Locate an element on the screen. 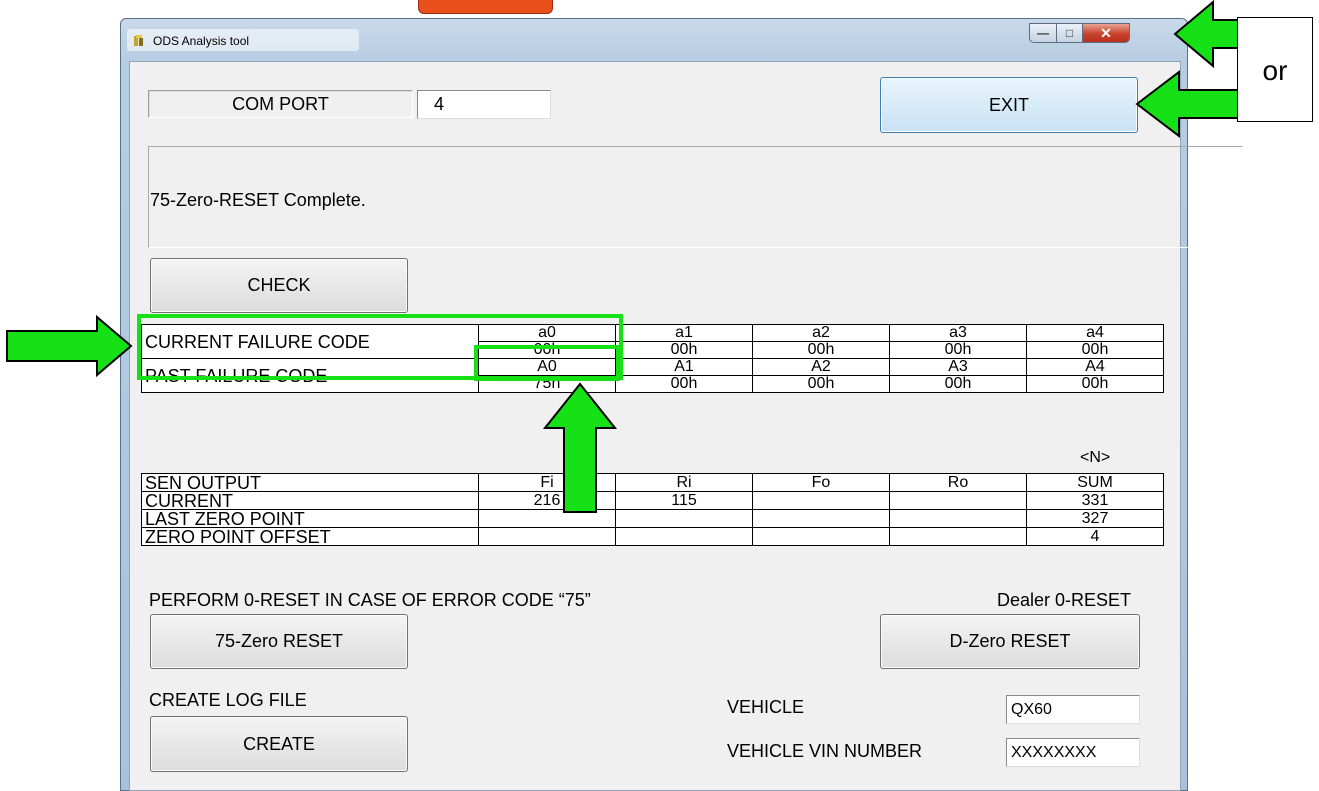 This screenshot has height=791, width=1319. a0-value-highlight is located at coordinates (547, 363).